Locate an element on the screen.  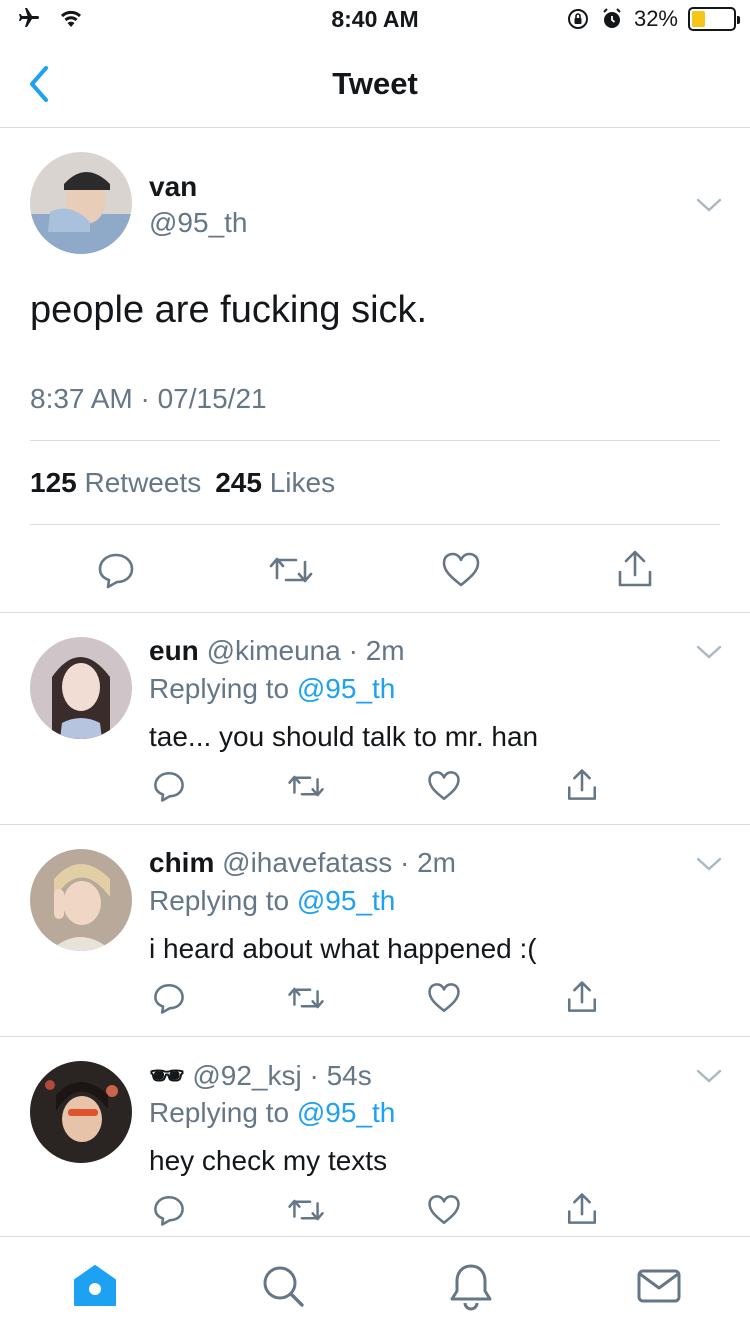
rotation-lock-icon is located at coordinates (577, 19).